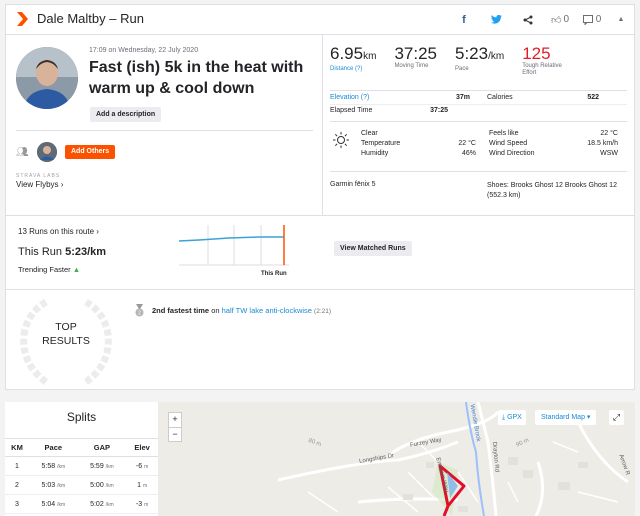 This screenshot has width=640, height=516. What do you see at coordinates (467, 143) in the screenshot?
I see `temperature-value: 22 °C` at bounding box center [467, 143].